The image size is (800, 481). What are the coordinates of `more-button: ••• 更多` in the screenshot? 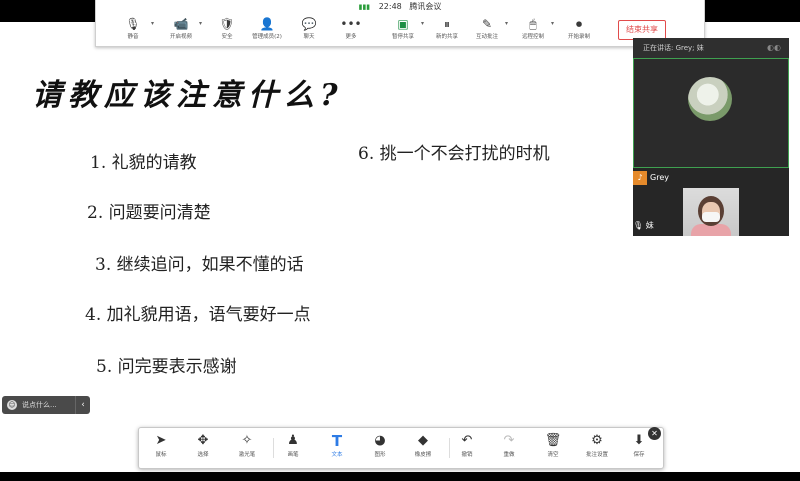 It's located at (351, 31).